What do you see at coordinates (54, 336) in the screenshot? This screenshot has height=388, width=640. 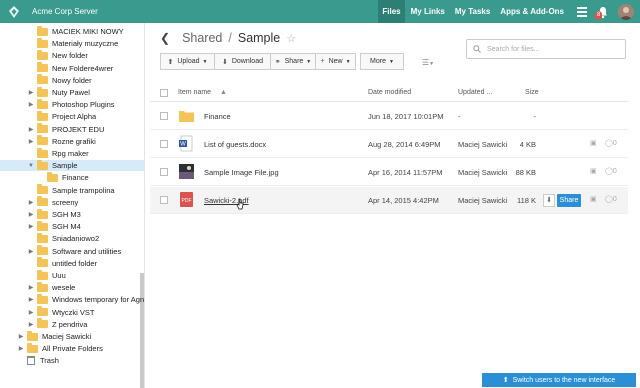 I see `sidebar-item: ▶ Maciej Sawicki` at bounding box center [54, 336].